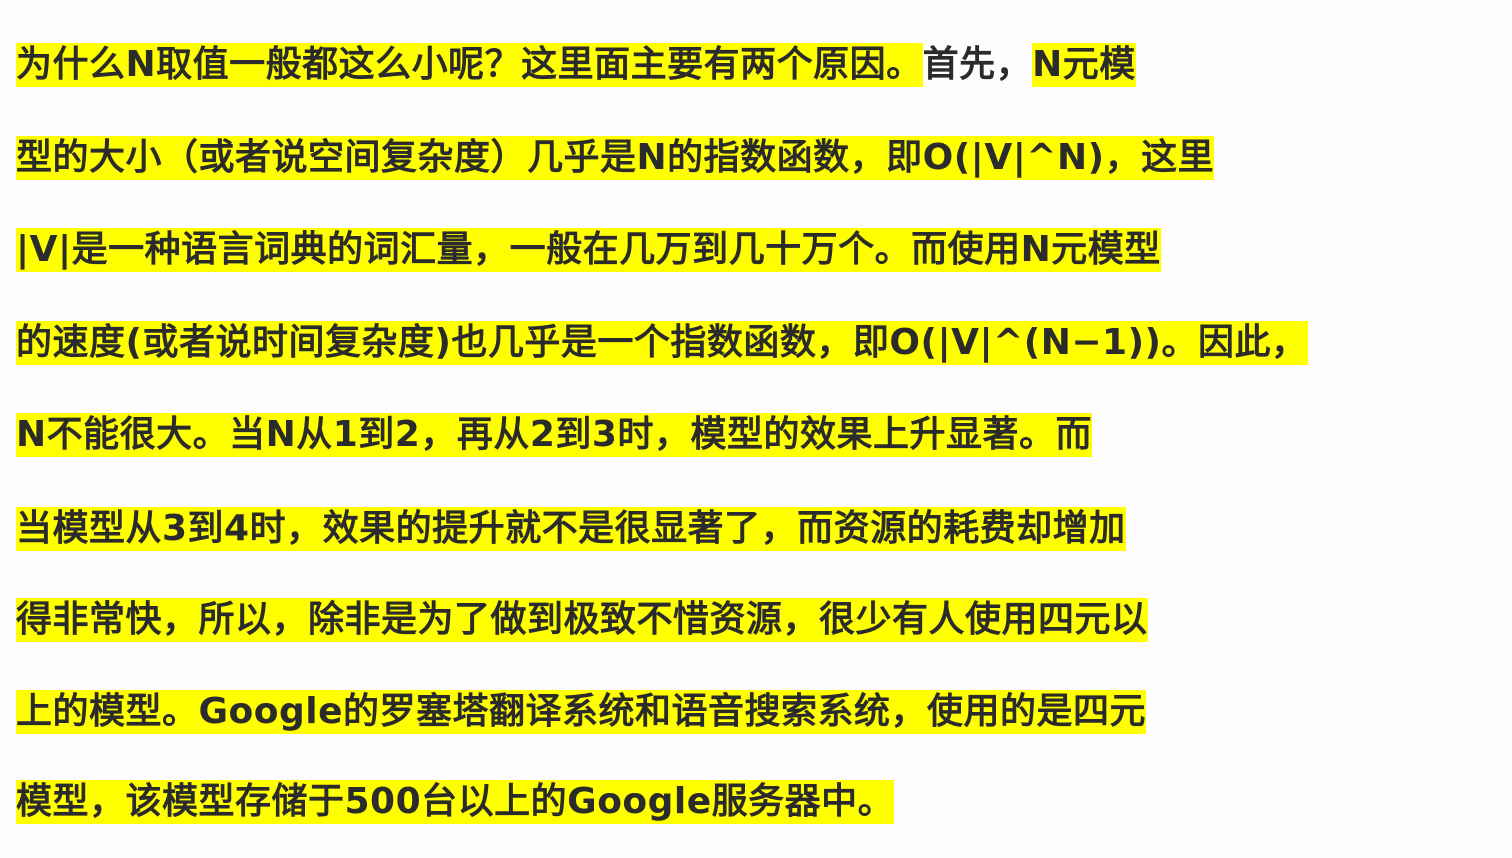 The width and height of the screenshot is (1512, 858). Describe the element at coordinates (615, 158) in the screenshot. I see `highlighted-text: 型的大小（或者说空间复杂度）几乎是N的指数函数，即O(|V|^N)，这里` at that location.